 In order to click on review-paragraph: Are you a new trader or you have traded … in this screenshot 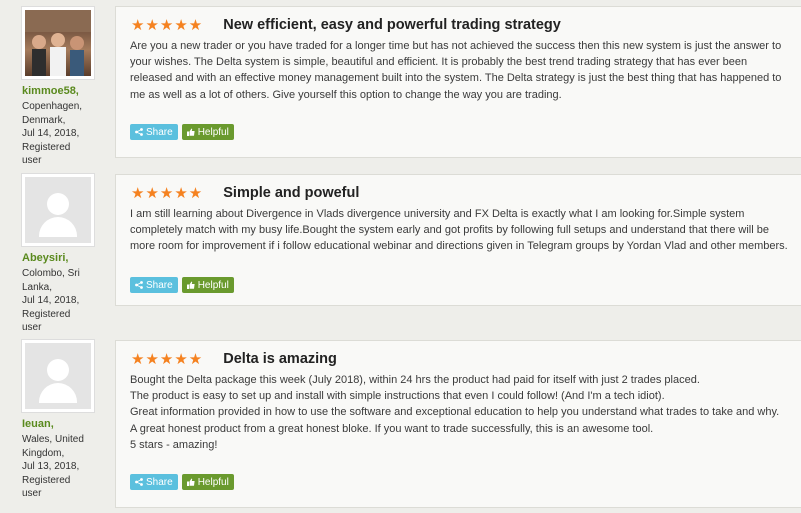, I will do `click(456, 70)`.